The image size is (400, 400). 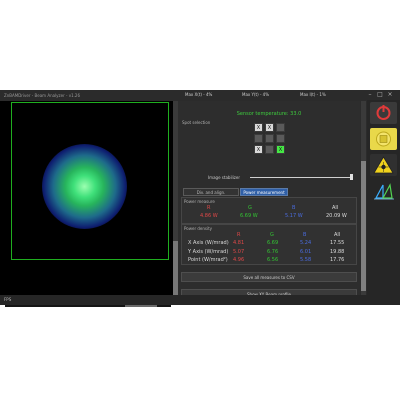 What do you see at coordinates (258, 127) in the screenshot?
I see `spot-cell-0-0: X` at bounding box center [258, 127].